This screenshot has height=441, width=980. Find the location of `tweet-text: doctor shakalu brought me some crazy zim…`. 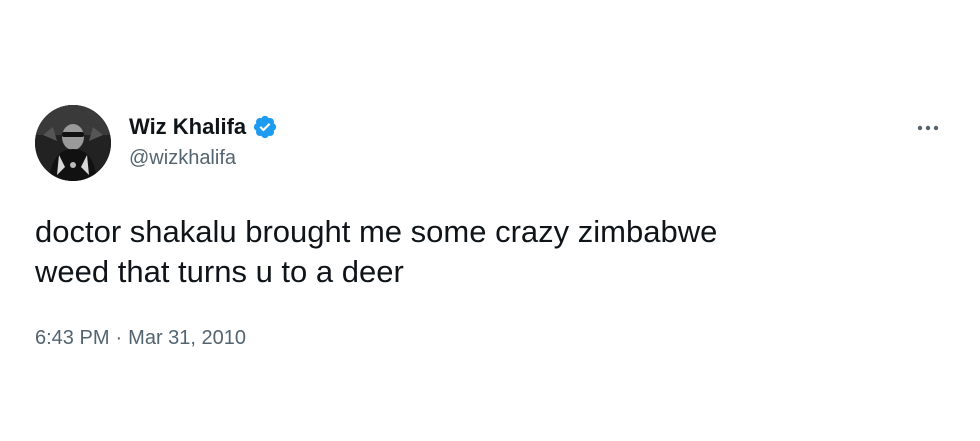

tweet-text: doctor shakalu brought me some crazy zim… is located at coordinates (376, 251).